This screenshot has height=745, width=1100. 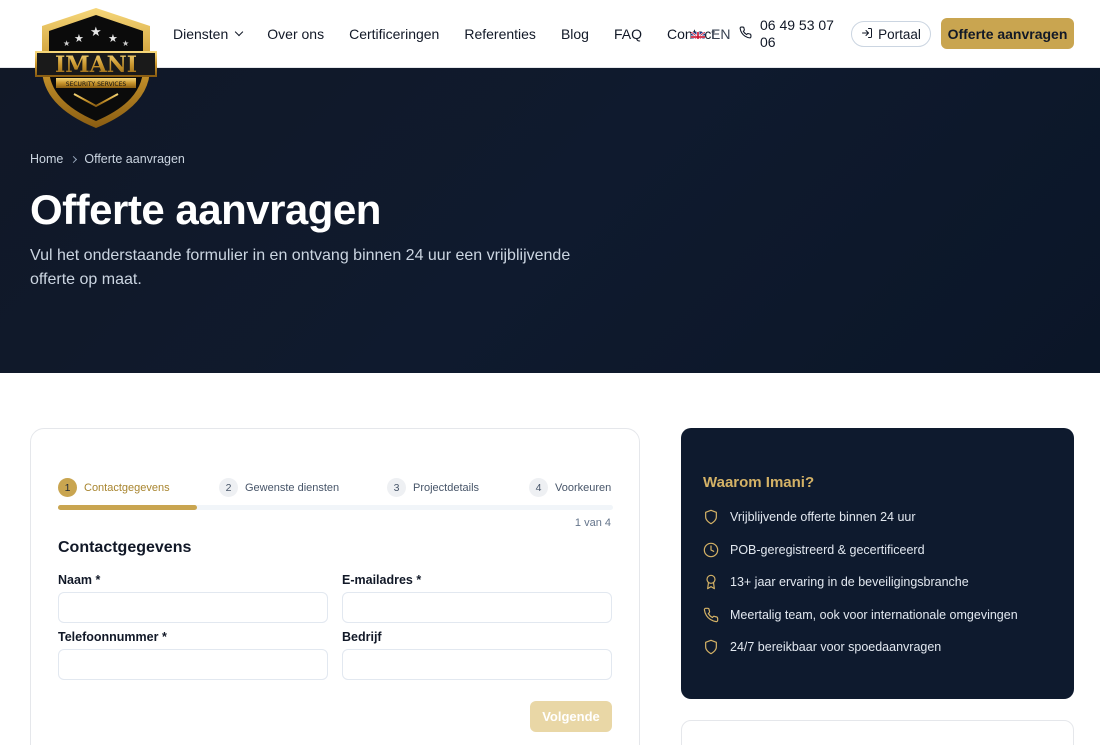 I want to click on email-label: E-mailadres *, so click(x=382, y=580).